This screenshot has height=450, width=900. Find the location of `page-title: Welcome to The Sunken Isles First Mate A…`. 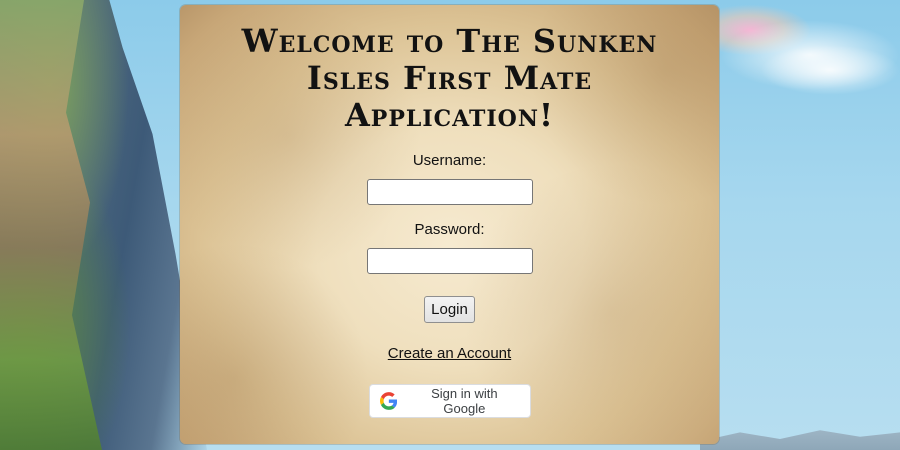

page-title: Welcome to The Sunken Isles First Mate A… is located at coordinates (449, 78).